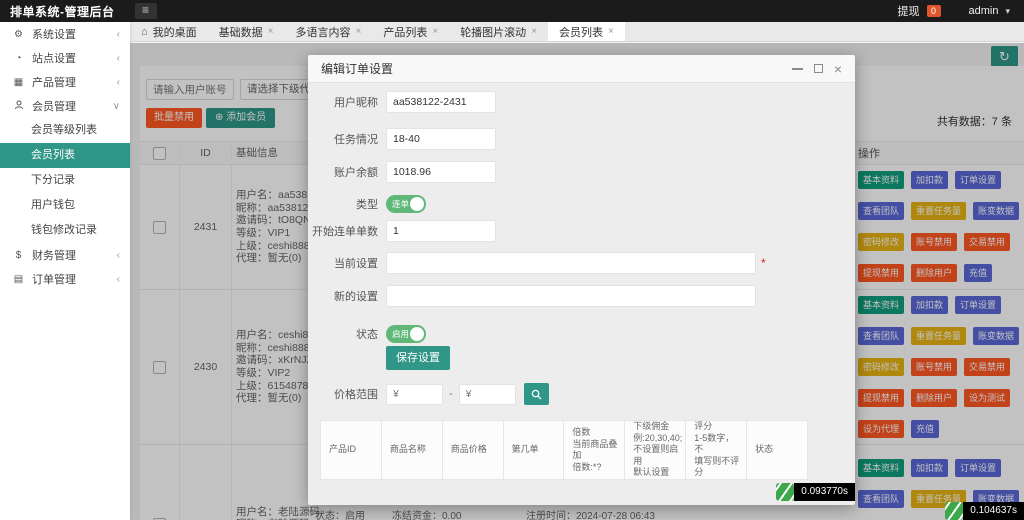  I want to click on price-max-input, so click(487, 394).